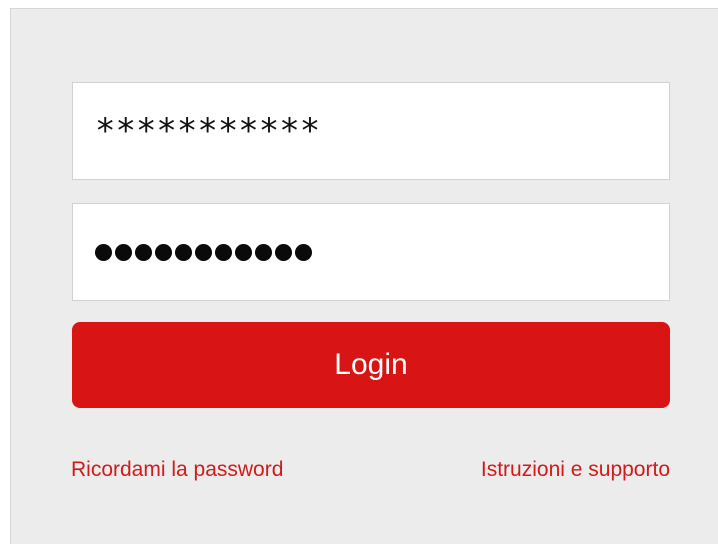  What do you see at coordinates (177, 470) in the screenshot?
I see `remember-password-link: Ricordami la password` at bounding box center [177, 470].